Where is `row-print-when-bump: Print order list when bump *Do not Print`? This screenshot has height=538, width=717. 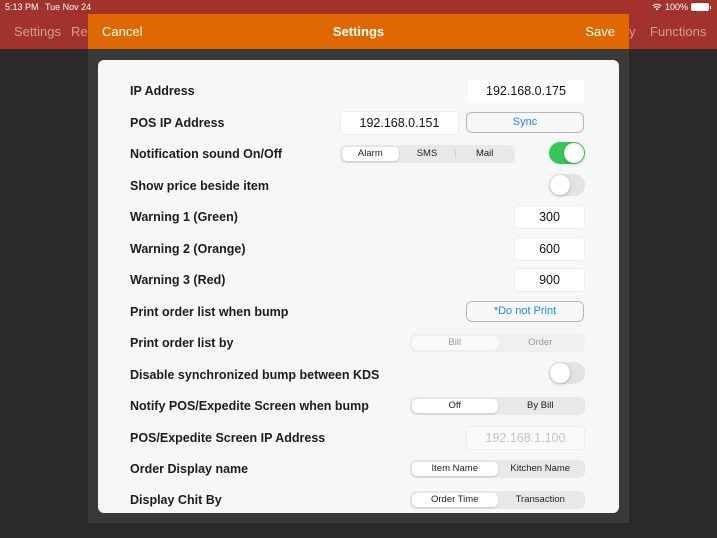
row-print-when-bump: Print order list when bump *Do not Print is located at coordinates (358, 312).